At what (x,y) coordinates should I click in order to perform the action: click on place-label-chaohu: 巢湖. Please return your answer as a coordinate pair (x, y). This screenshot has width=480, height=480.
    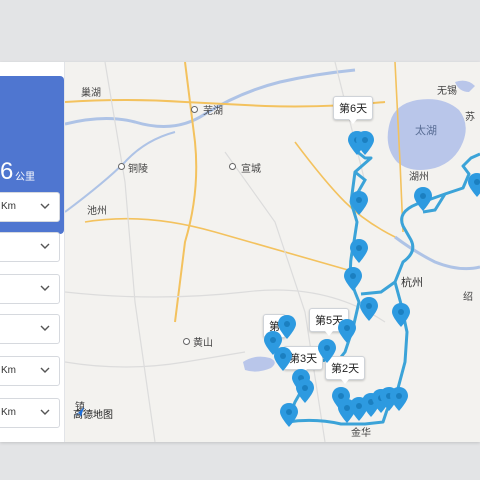
    Looking at the image, I should click on (91, 93).